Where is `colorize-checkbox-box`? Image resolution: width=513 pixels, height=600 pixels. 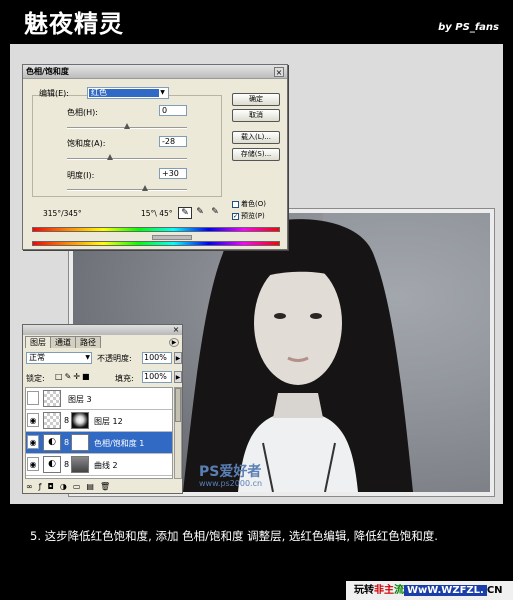
colorize-checkbox-box is located at coordinates (235, 204).